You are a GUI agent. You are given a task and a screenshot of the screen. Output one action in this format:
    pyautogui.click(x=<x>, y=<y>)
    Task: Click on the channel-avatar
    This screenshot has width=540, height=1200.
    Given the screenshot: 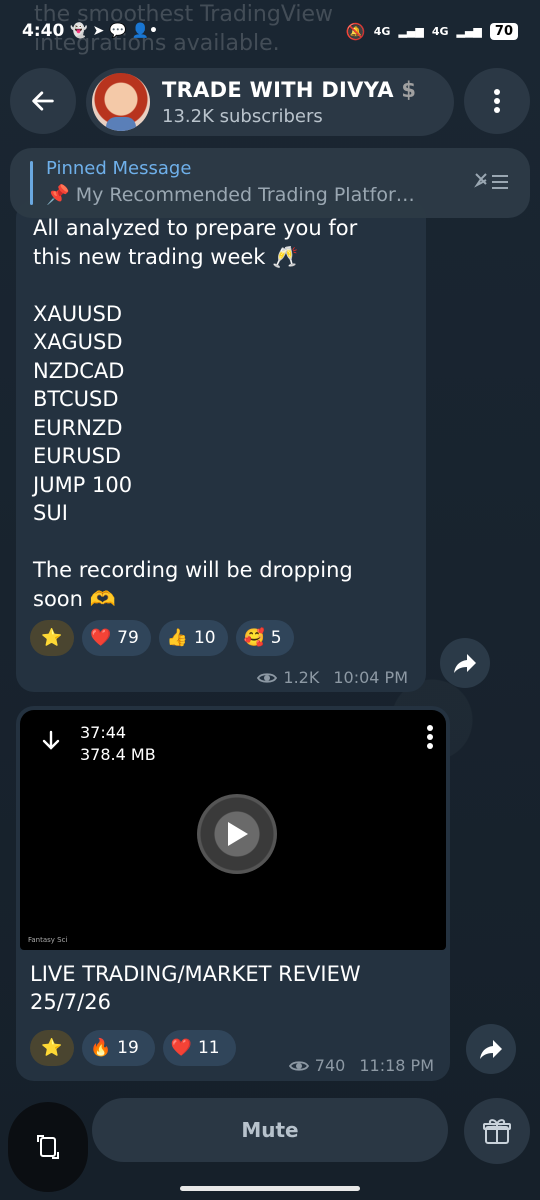 What is the action you would take?
    pyautogui.click(x=121, y=102)
    